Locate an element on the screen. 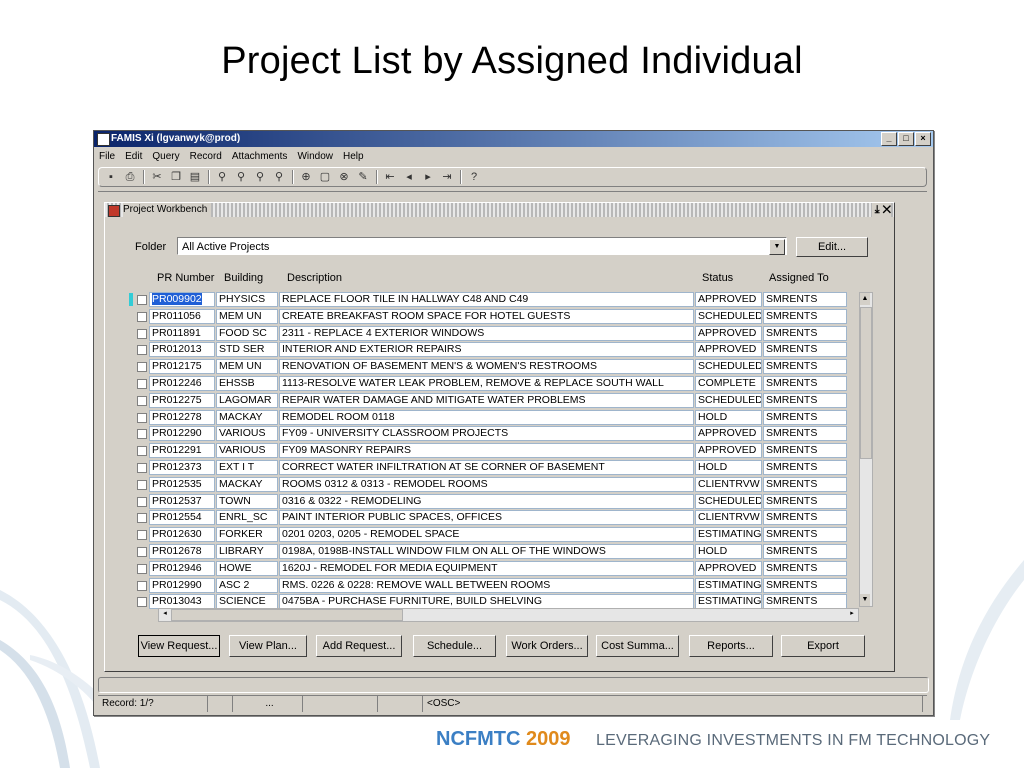 The image size is (1024, 768). menu-help: Help is located at coordinates (353, 157).